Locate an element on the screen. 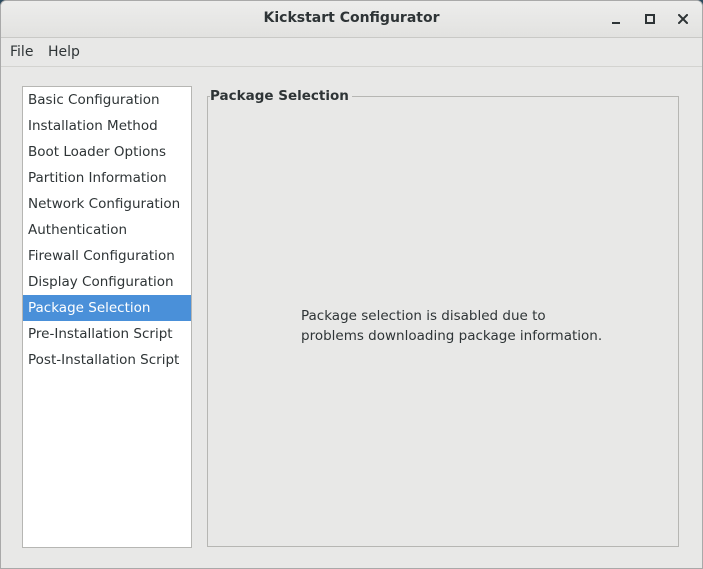 The width and height of the screenshot is (703, 569). close-button is located at coordinates (683, 19).